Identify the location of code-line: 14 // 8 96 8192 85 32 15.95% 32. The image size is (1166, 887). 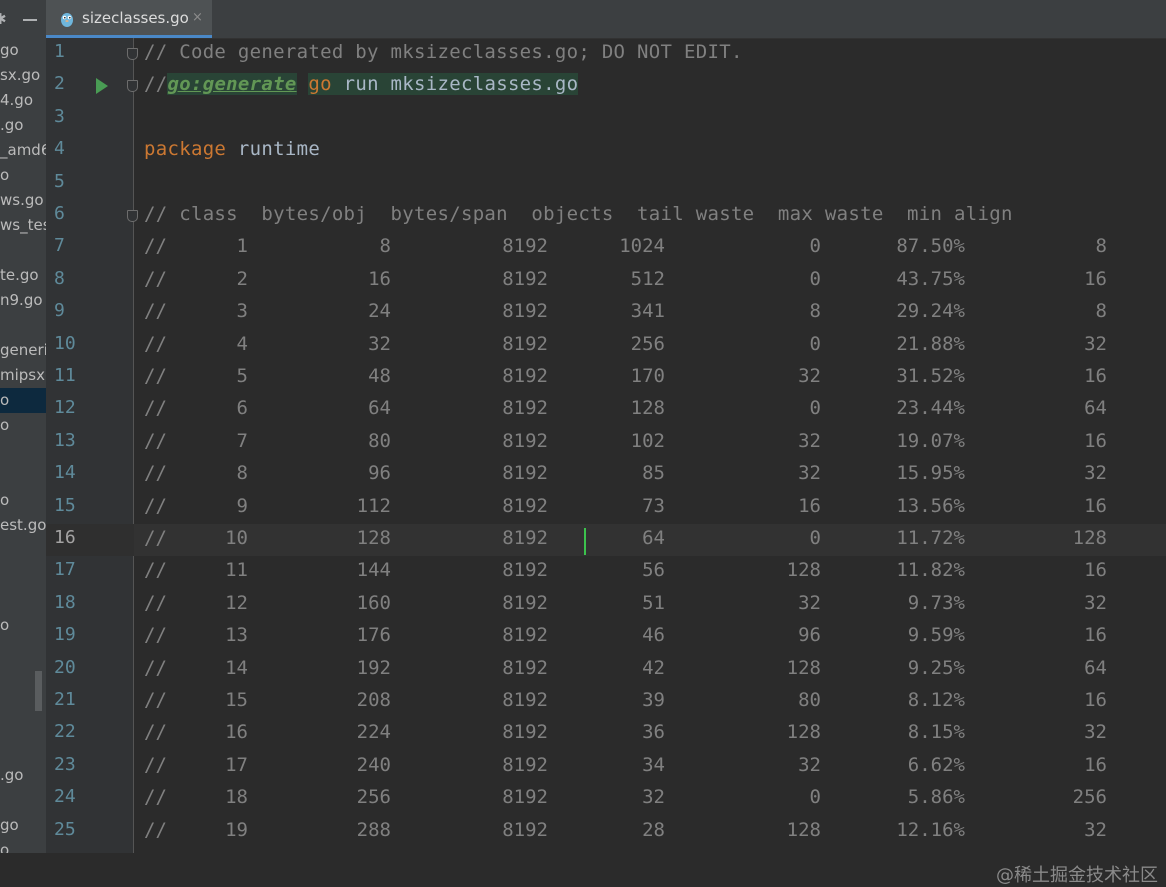
(606, 475).